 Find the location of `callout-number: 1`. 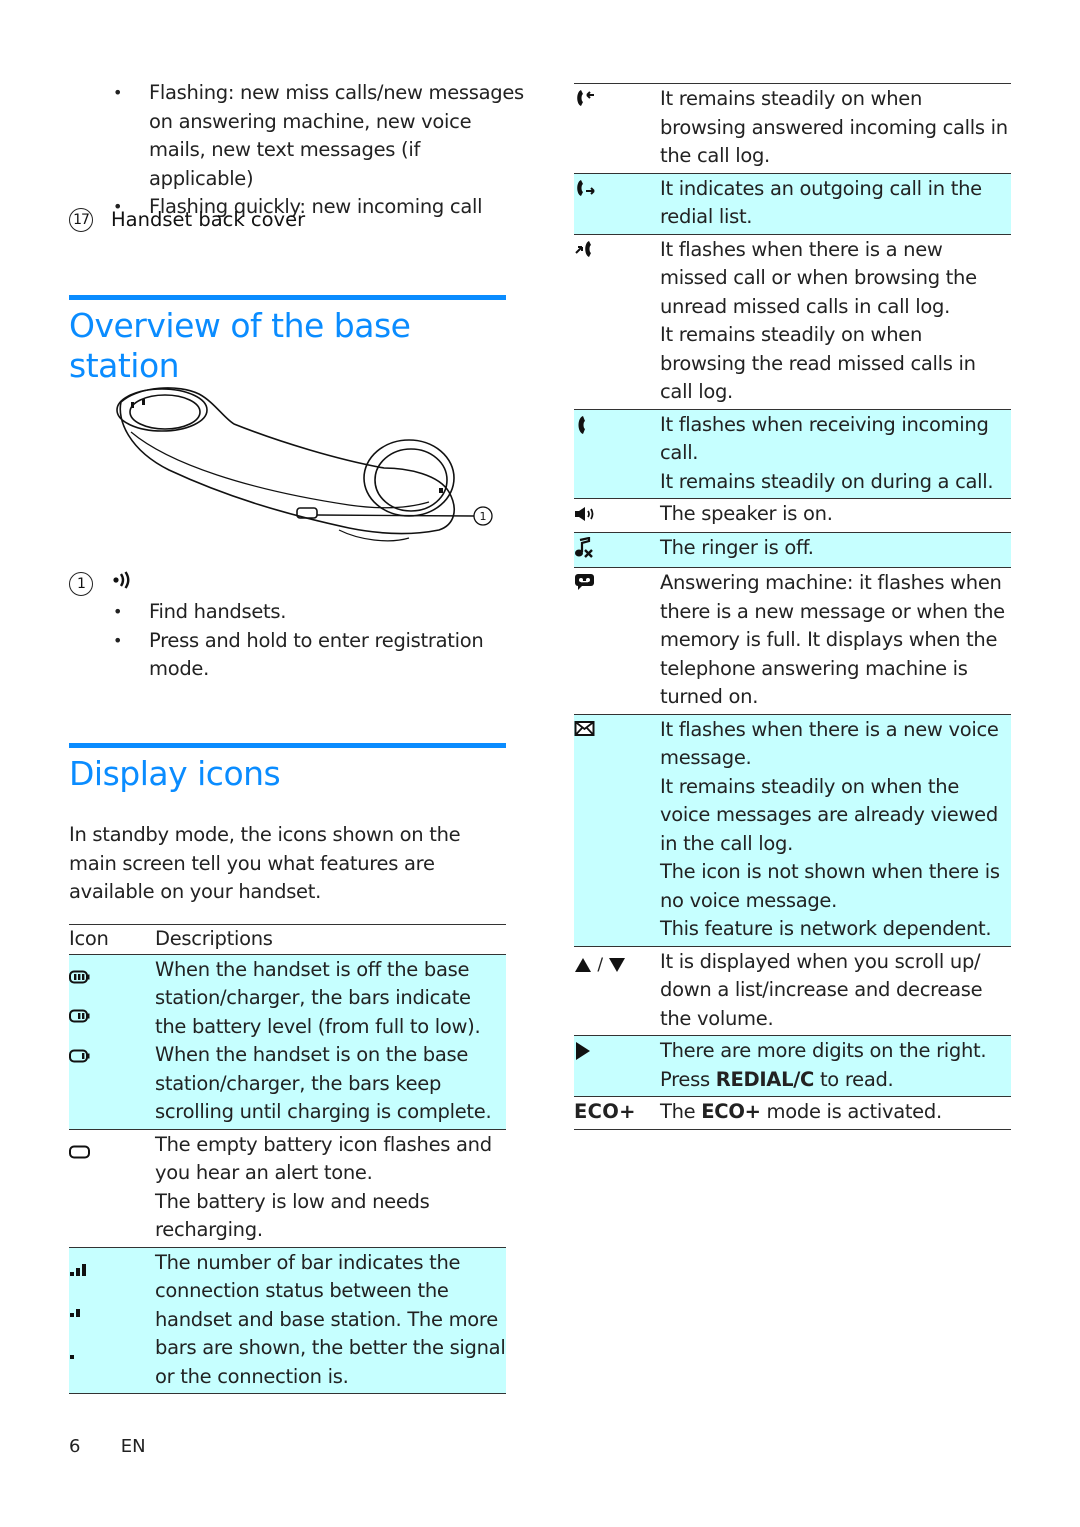

callout-number: 1 is located at coordinates (81, 584).